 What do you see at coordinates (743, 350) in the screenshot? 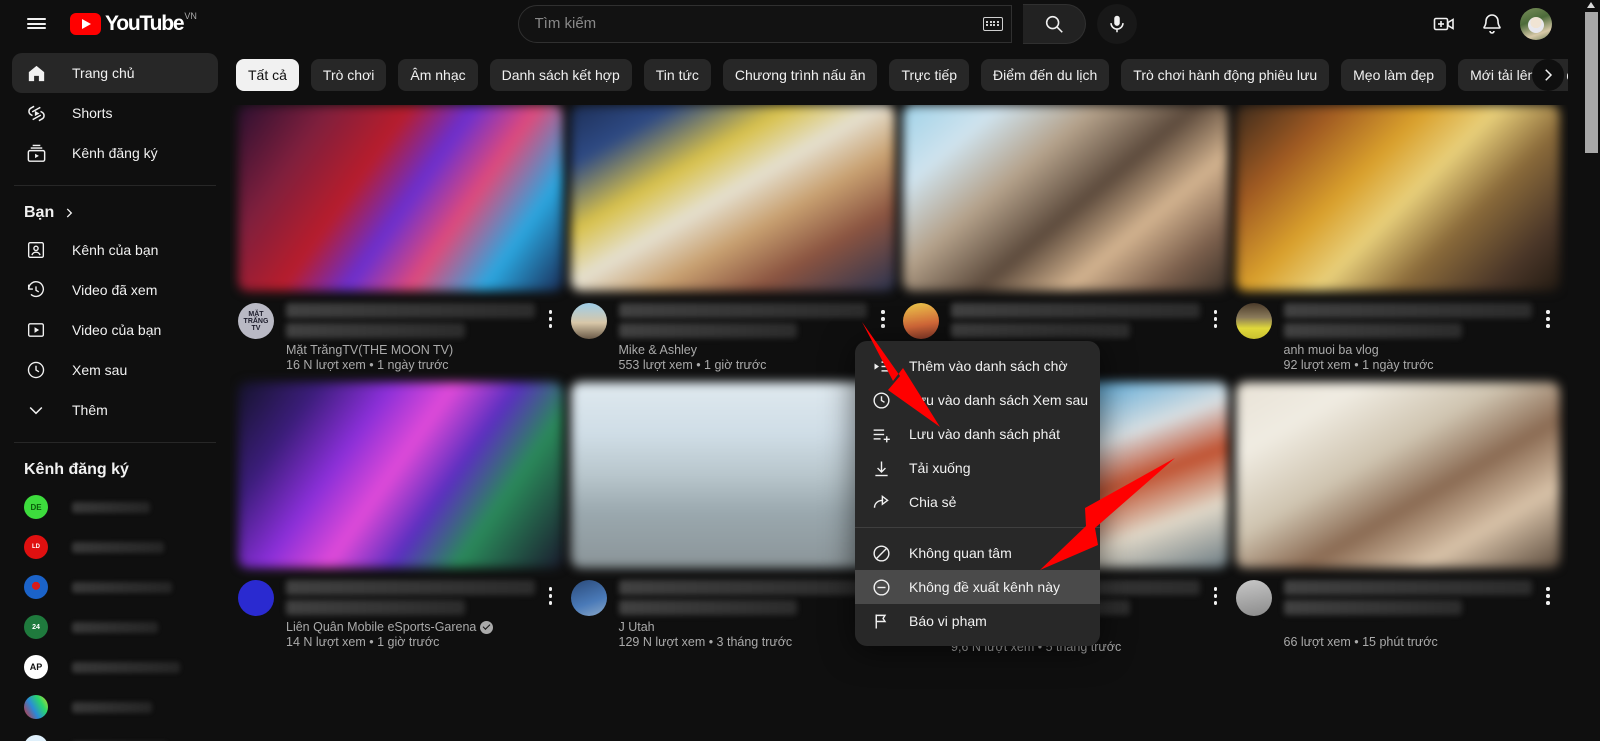
I see `channel-name: Mike & Ashley` at bounding box center [743, 350].